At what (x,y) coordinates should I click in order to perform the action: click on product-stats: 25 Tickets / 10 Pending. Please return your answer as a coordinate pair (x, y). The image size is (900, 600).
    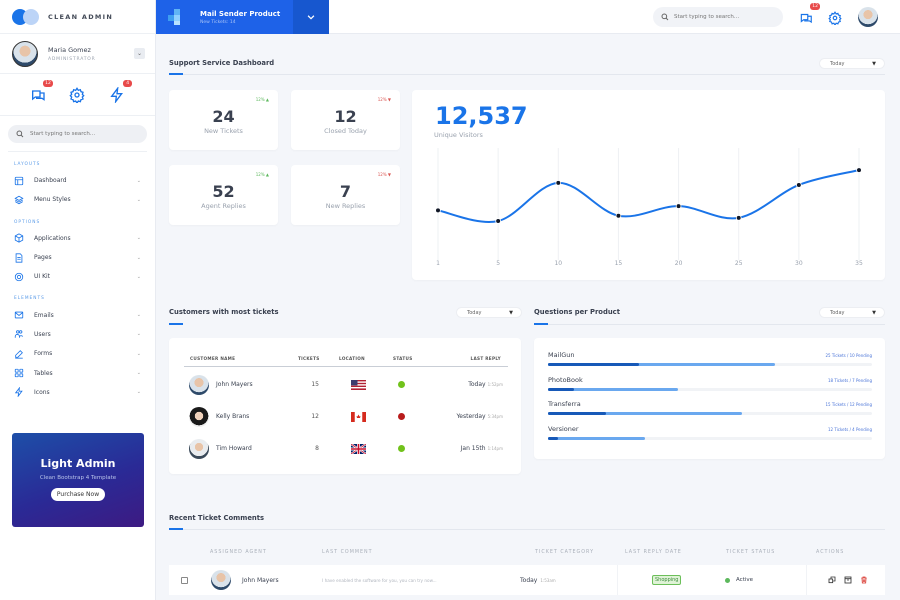
    Looking at the image, I should click on (848, 355).